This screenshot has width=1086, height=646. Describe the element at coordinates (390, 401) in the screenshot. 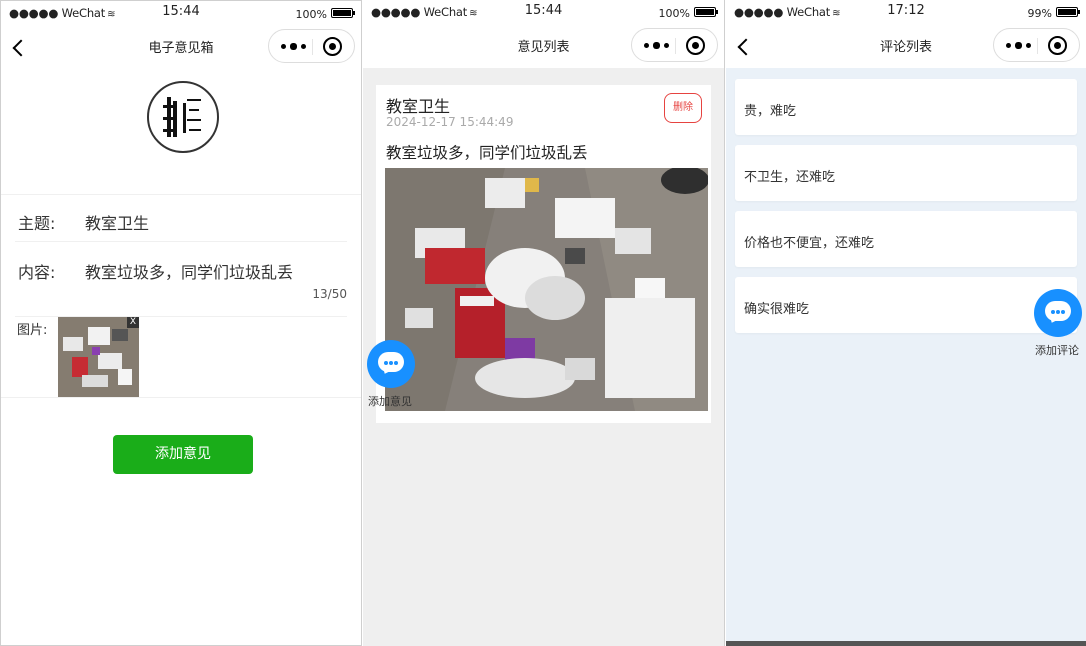

I see `add-suggestion-fab-label: 添加意见` at that location.